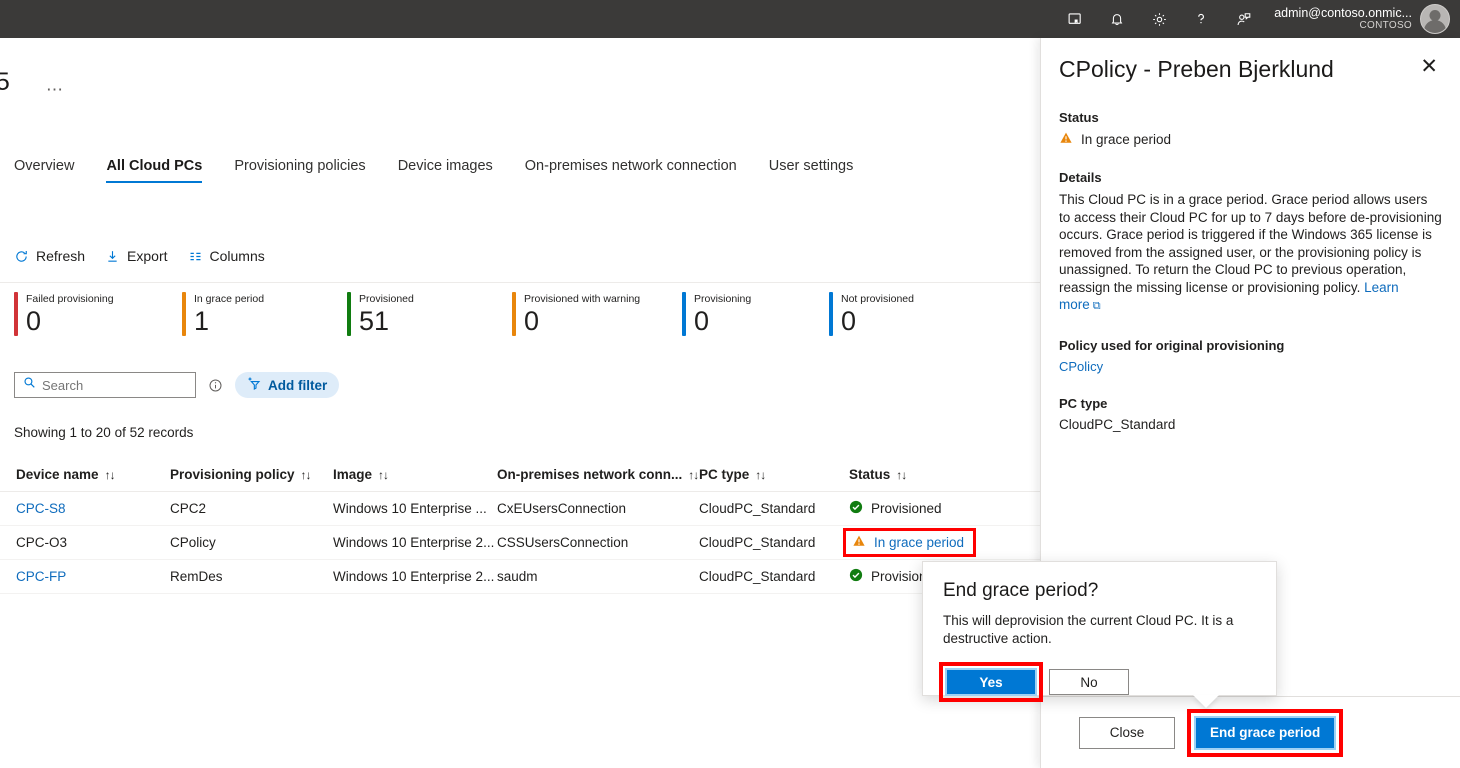 The height and width of the screenshot is (768, 1460). What do you see at coordinates (374, 321) in the screenshot?
I see `card-value: 51` at bounding box center [374, 321].